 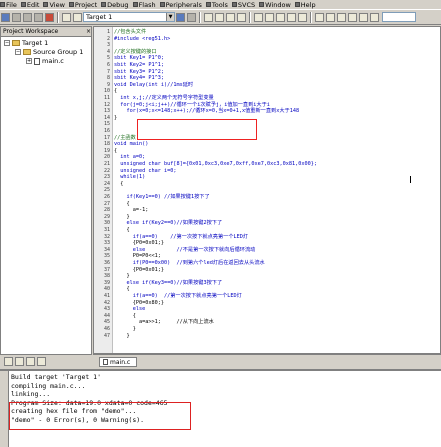 I want to click on save-icon, so click(x=230, y=17).